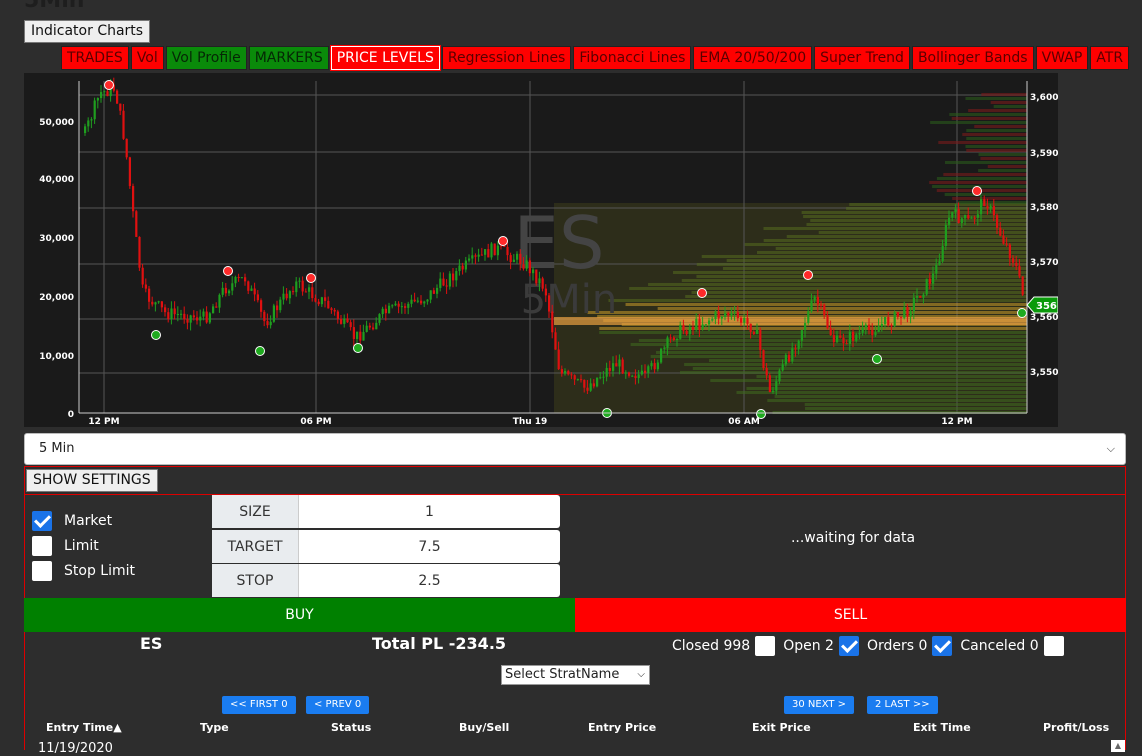  What do you see at coordinates (1012, 646) in the screenshot?
I see `filter-canceled: Canceled 0` at bounding box center [1012, 646].